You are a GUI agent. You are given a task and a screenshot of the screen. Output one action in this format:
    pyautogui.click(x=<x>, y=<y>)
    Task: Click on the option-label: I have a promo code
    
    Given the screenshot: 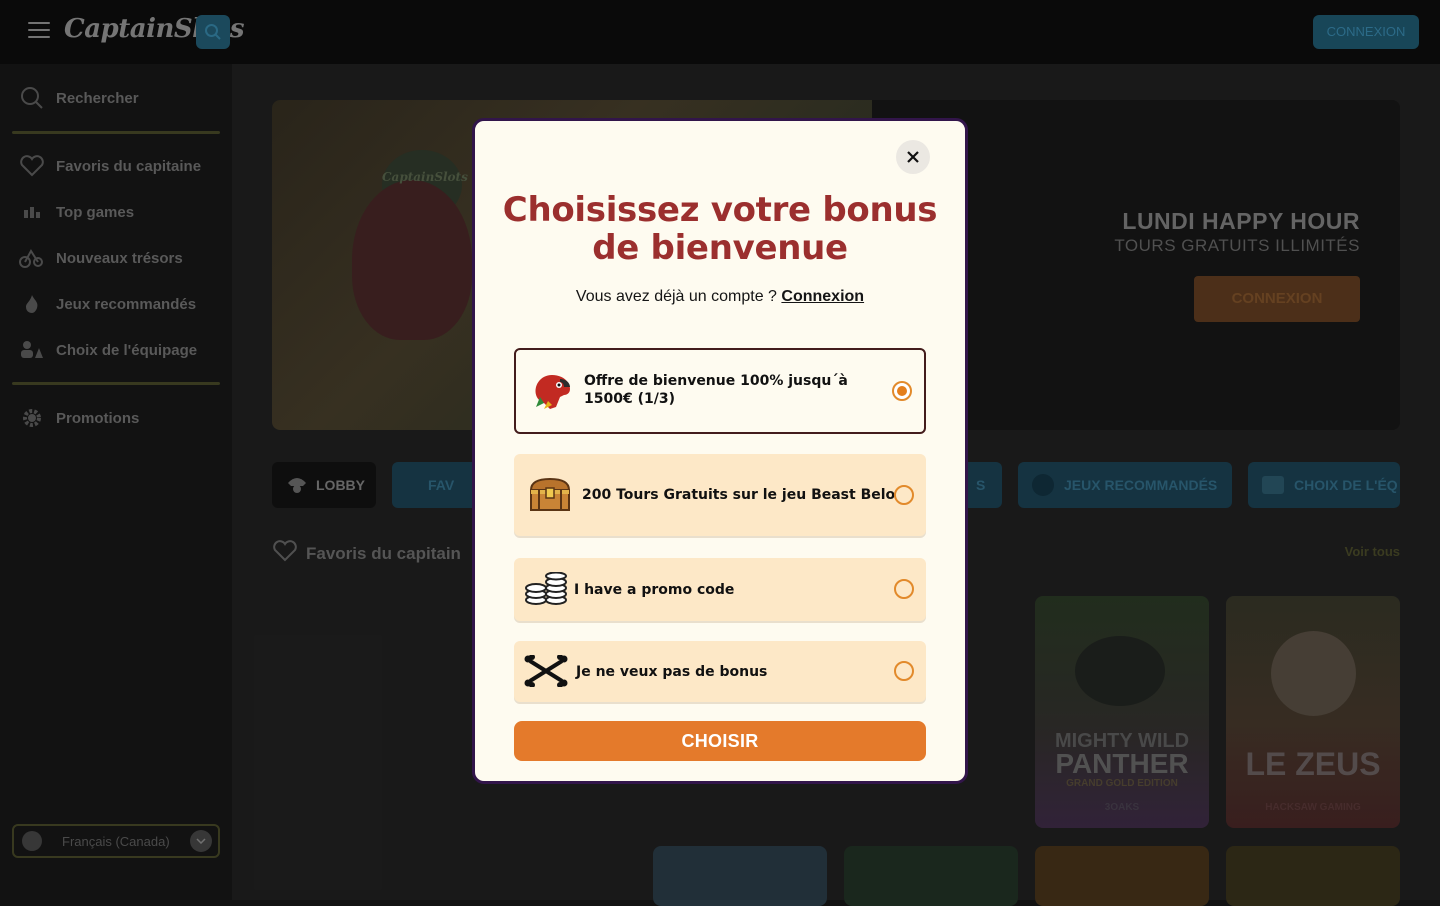 What is the action you would take?
    pyautogui.click(x=654, y=590)
    